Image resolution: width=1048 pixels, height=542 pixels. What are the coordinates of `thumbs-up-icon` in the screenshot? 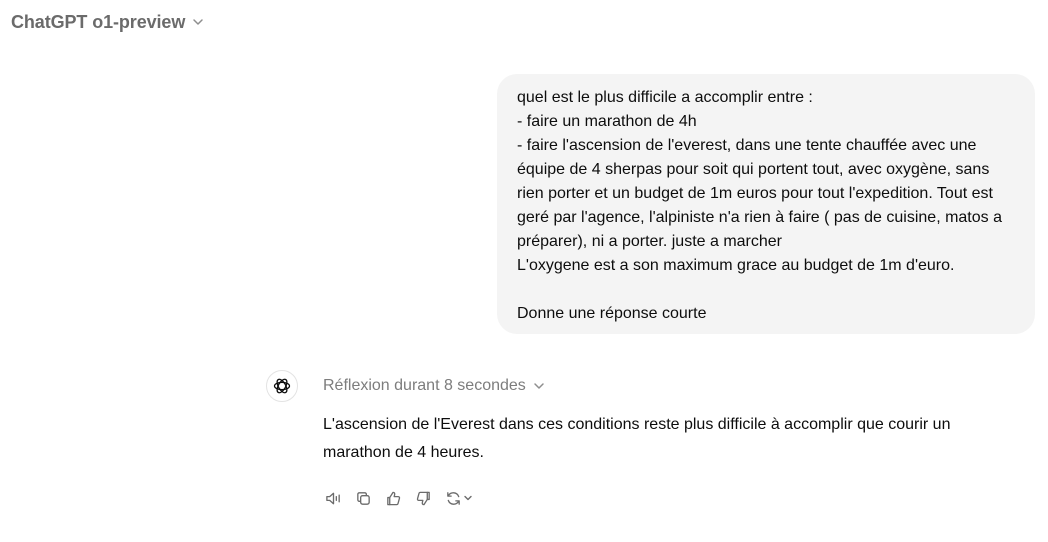 It's located at (393, 498).